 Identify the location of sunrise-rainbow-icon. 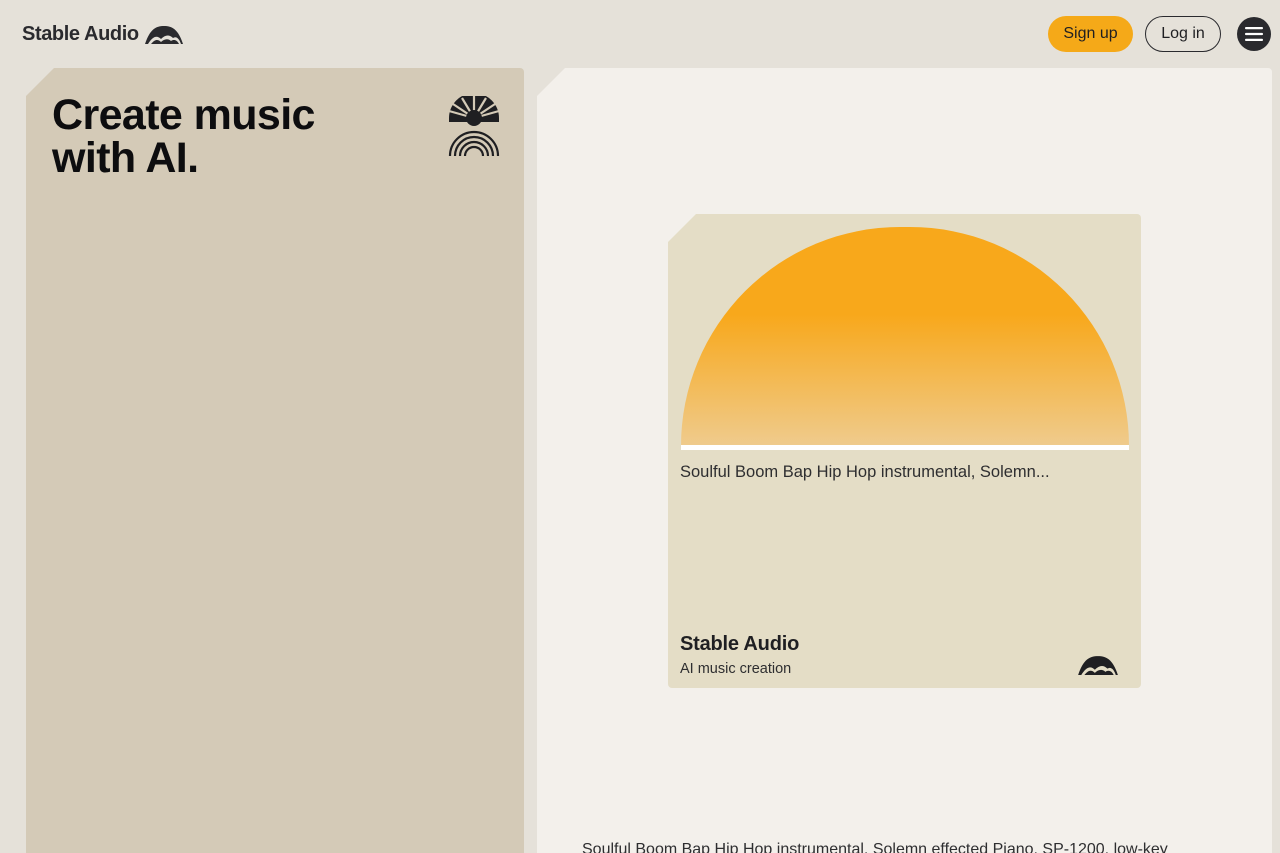
(474, 126).